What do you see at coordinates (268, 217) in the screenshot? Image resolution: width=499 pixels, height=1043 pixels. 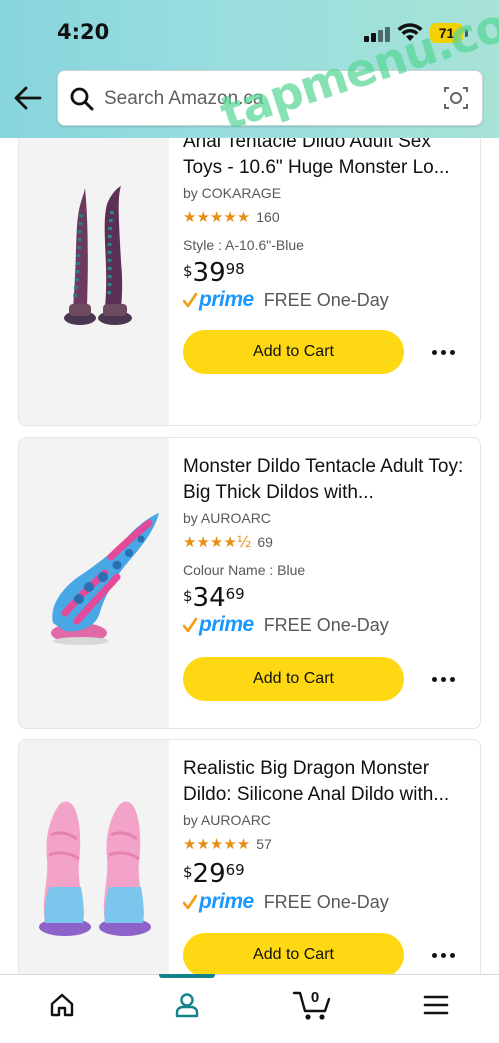 I see `rating-count: 160` at bounding box center [268, 217].